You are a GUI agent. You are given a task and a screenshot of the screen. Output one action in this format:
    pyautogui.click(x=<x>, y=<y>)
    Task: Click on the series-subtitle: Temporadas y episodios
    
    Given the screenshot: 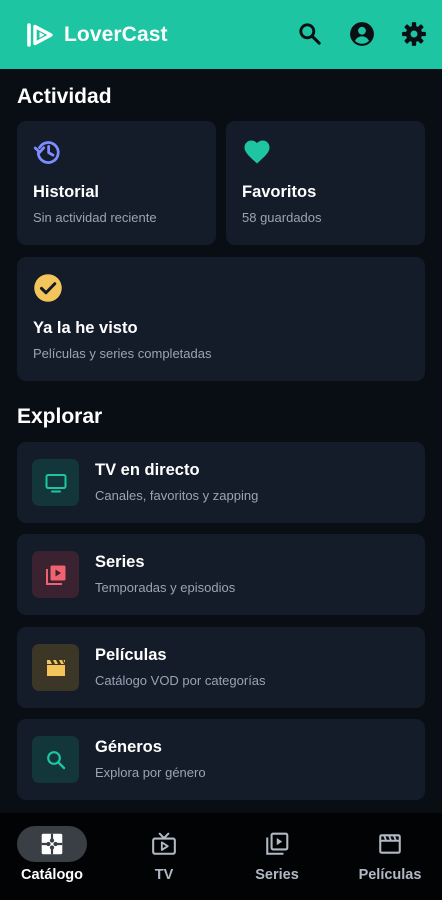 What is the action you would take?
    pyautogui.click(x=165, y=587)
    